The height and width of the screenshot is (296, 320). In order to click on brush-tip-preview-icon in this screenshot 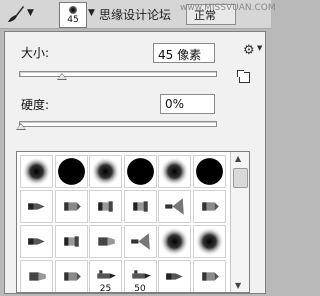, I will do `click(73, 10)`.